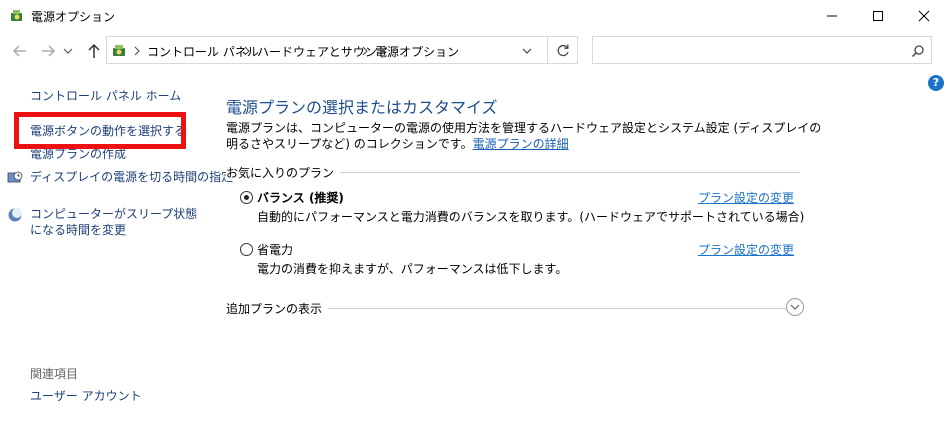  I want to click on title-bar: 電源オプション, so click(473, 15).